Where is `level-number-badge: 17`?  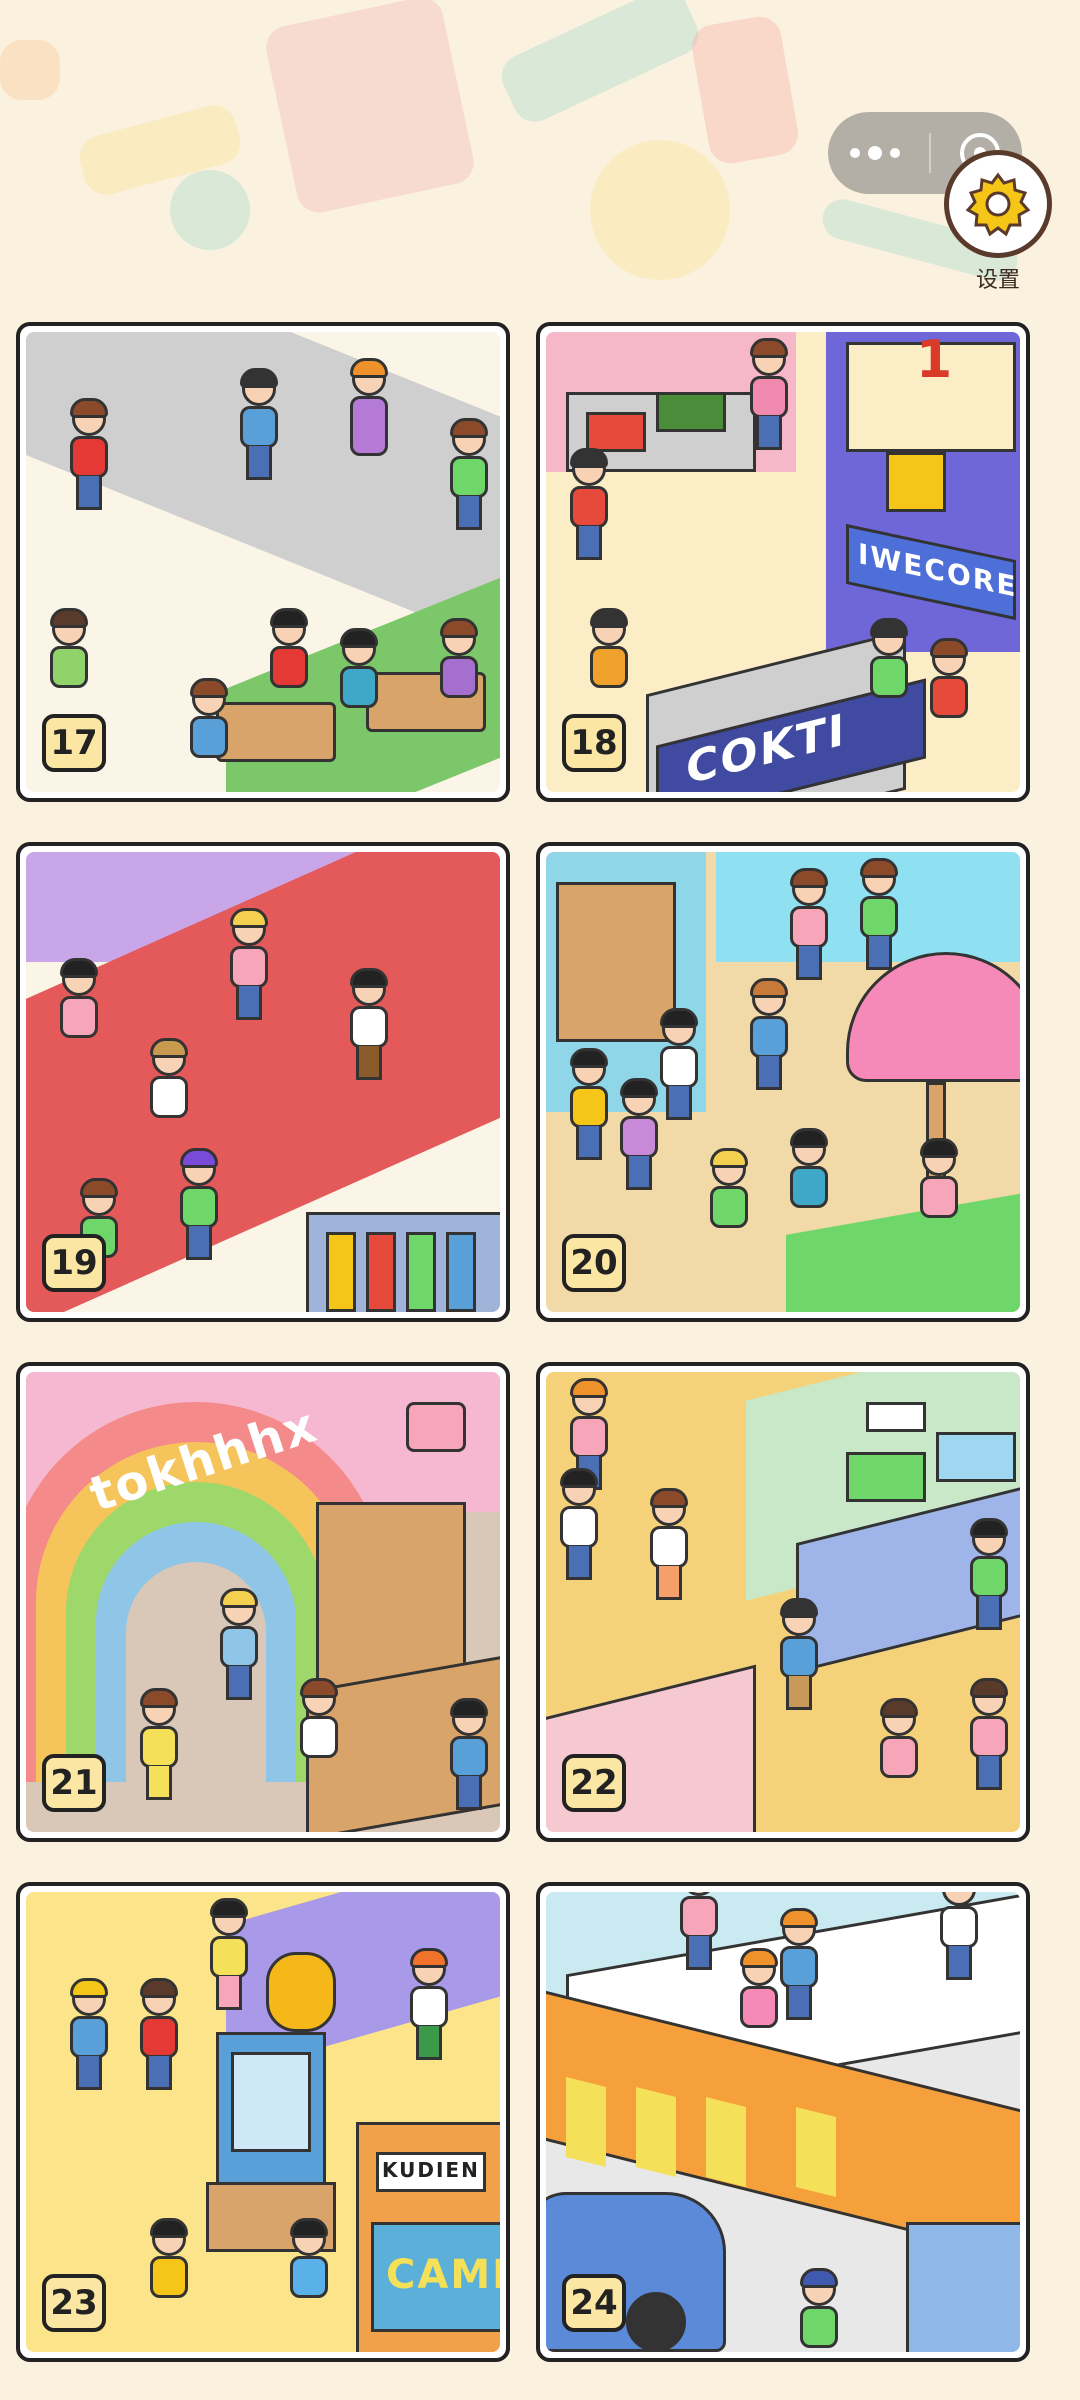 level-number-badge: 17 is located at coordinates (74, 743).